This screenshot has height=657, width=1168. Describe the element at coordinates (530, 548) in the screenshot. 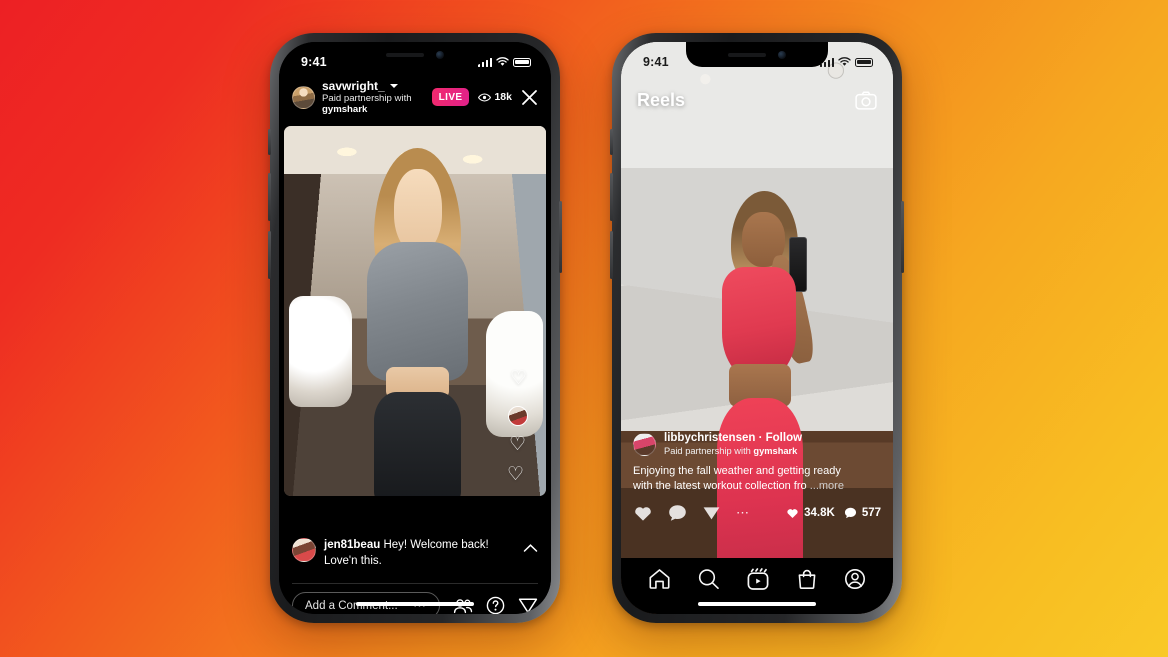

I see `chevron-up-icon` at that location.